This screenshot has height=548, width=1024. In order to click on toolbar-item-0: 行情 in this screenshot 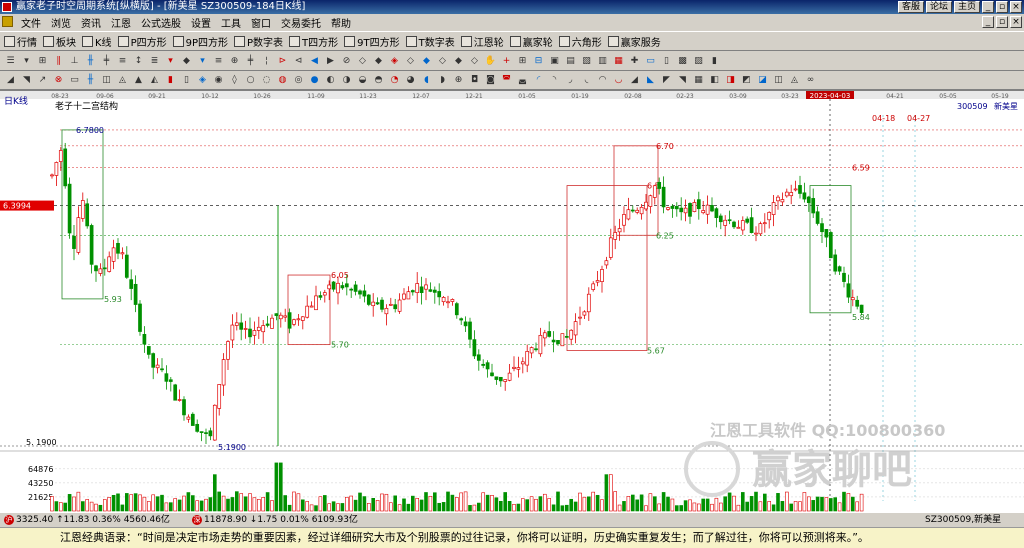, I will do `click(20, 41)`.